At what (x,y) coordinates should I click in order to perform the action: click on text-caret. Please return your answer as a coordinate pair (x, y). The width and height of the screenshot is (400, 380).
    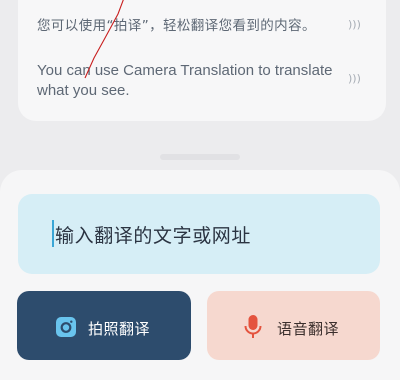
    Looking at the image, I should click on (53, 233).